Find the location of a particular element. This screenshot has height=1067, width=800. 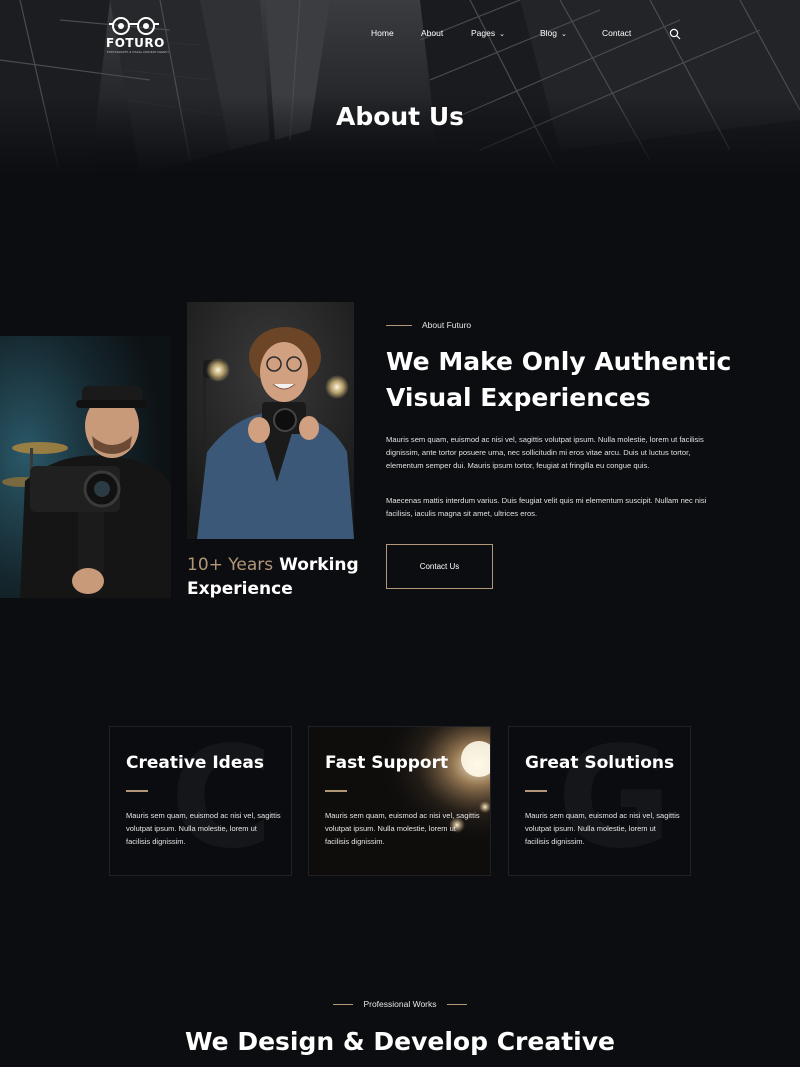

experience-years: 10+ Years is located at coordinates (230, 565).